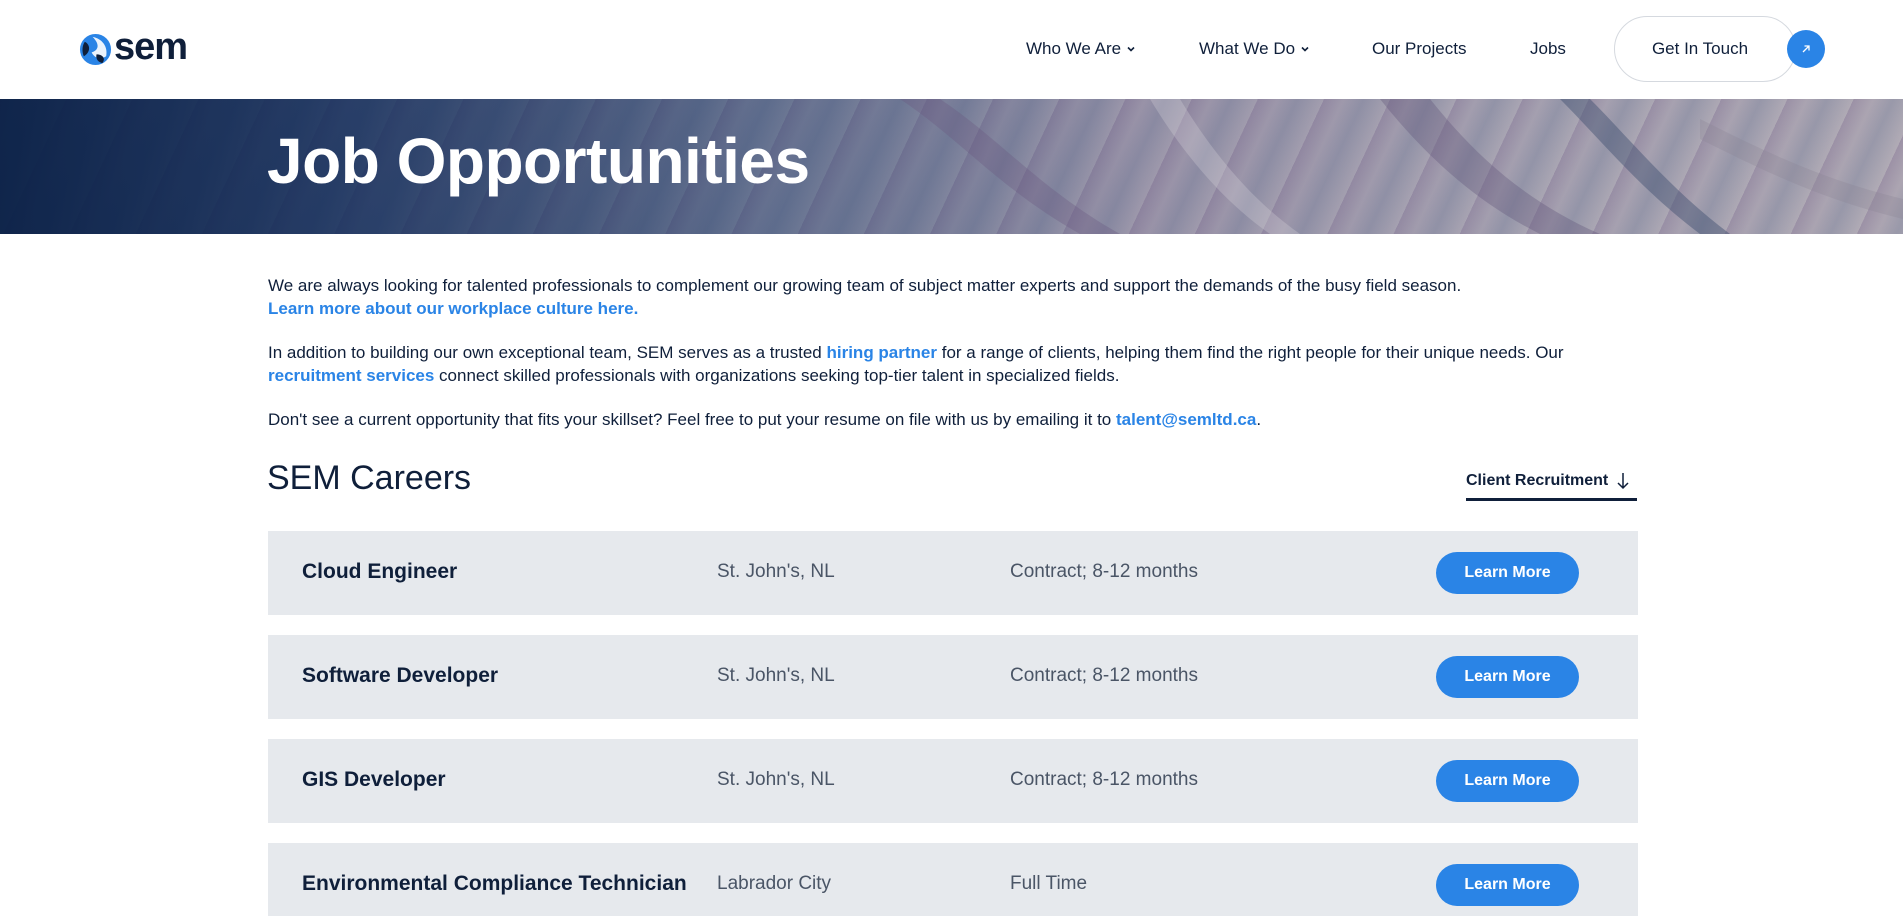 The image size is (1903, 916). Describe the element at coordinates (374, 779) in the screenshot. I see `job-title: GIS Developer` at that location.